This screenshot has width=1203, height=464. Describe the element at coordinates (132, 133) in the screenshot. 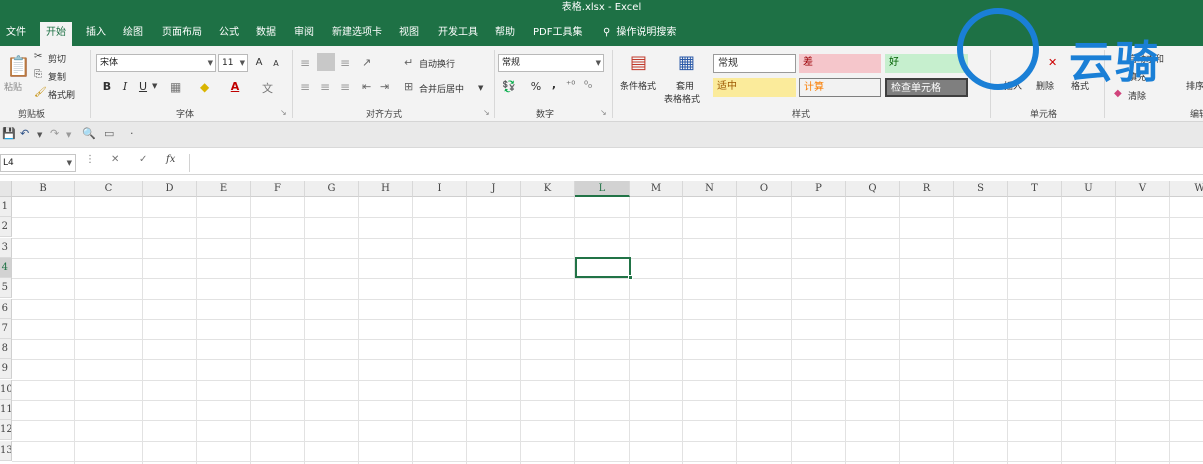

I see `customize-toolbar-icon: ·` at that location.